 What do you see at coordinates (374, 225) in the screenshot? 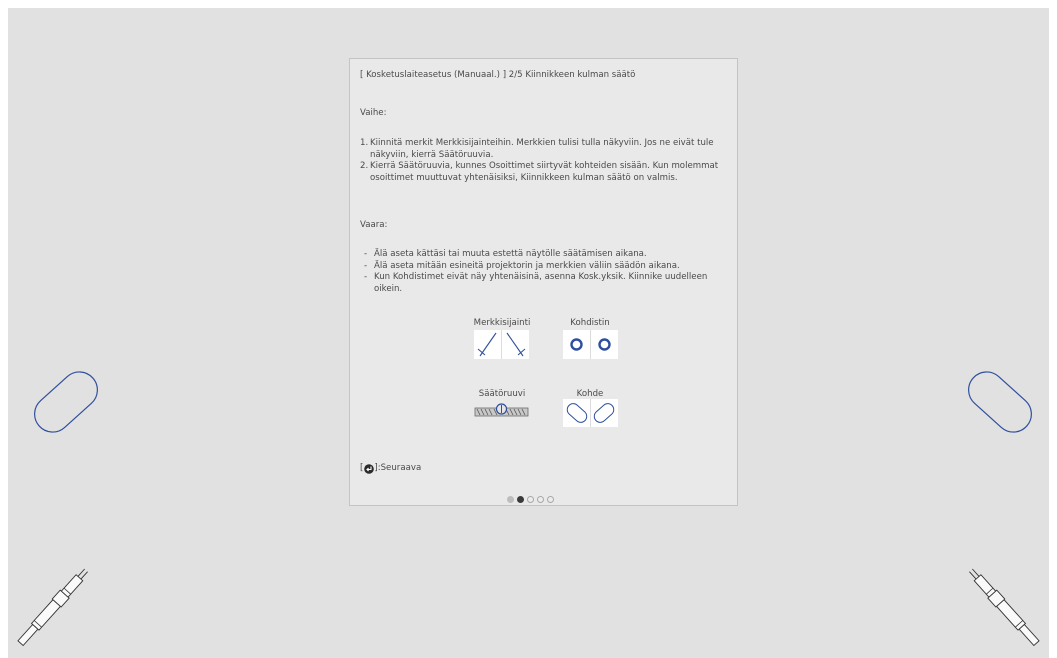
I see `warning-heading: Vaara:` at bounding box center [374, 225].